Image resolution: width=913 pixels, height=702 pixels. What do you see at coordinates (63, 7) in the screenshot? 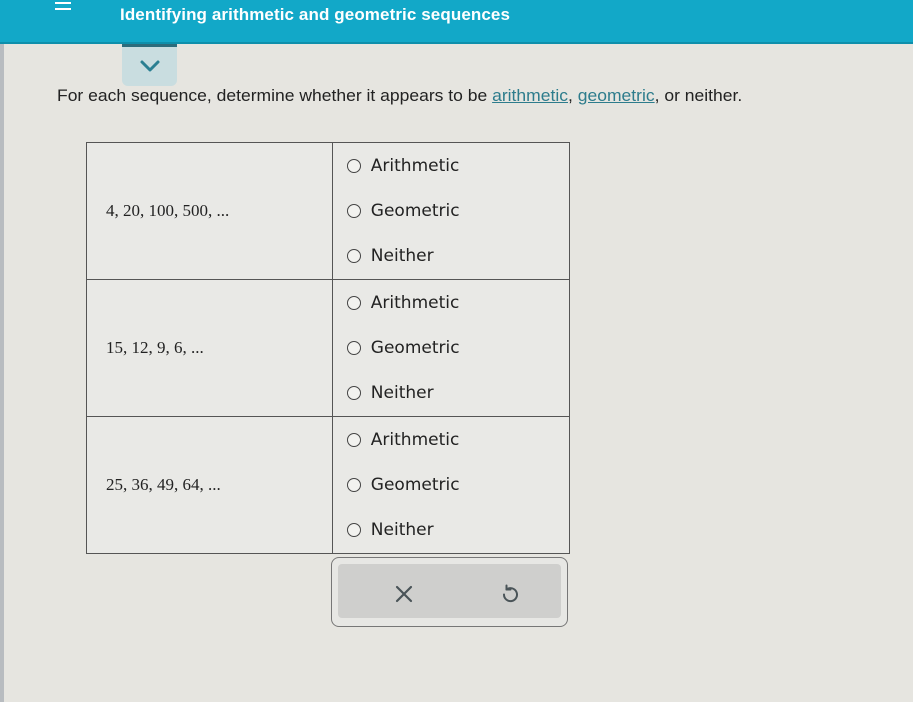
I see `hamburger-menu-icon` at bounding box center [63, 7].